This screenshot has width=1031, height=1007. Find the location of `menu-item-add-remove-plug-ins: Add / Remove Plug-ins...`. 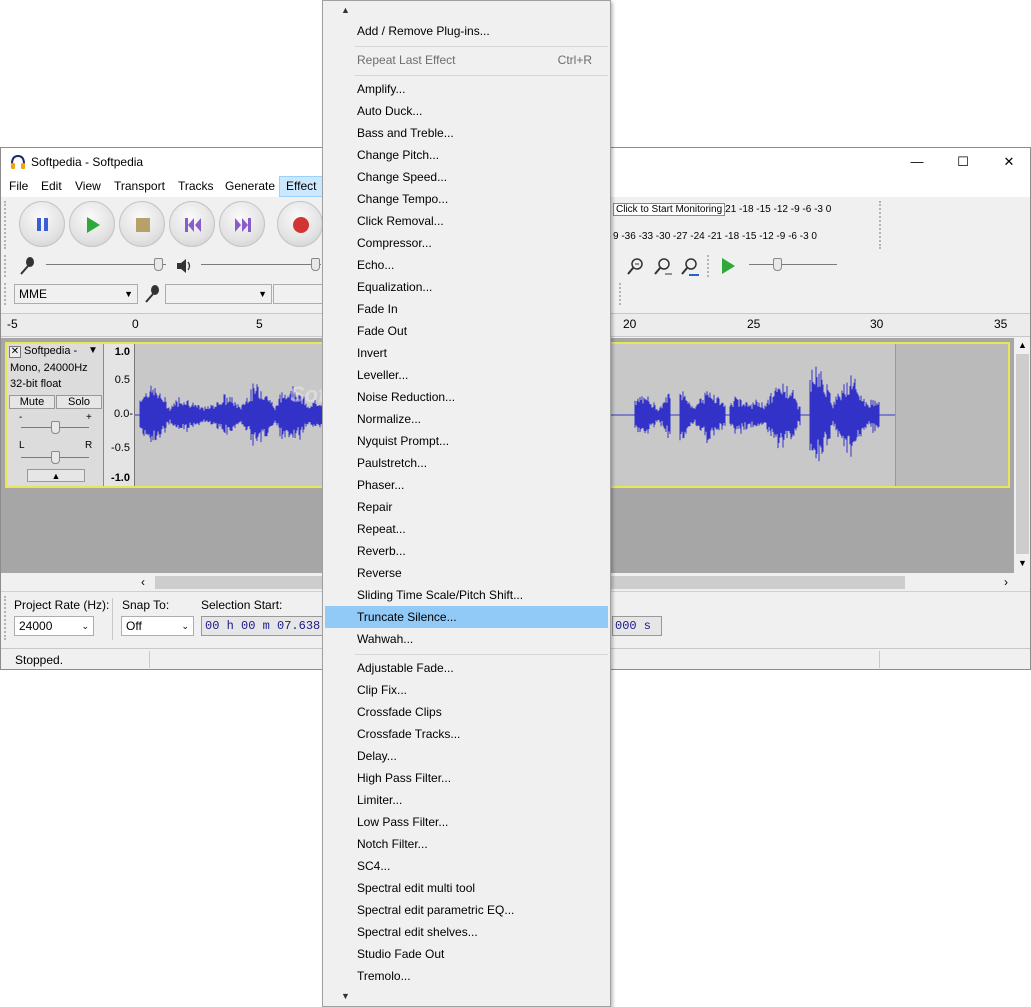

menu-item-add-remove-plug-ins: Add / Remove Plug-ins... is located at coordinates (466, 31).